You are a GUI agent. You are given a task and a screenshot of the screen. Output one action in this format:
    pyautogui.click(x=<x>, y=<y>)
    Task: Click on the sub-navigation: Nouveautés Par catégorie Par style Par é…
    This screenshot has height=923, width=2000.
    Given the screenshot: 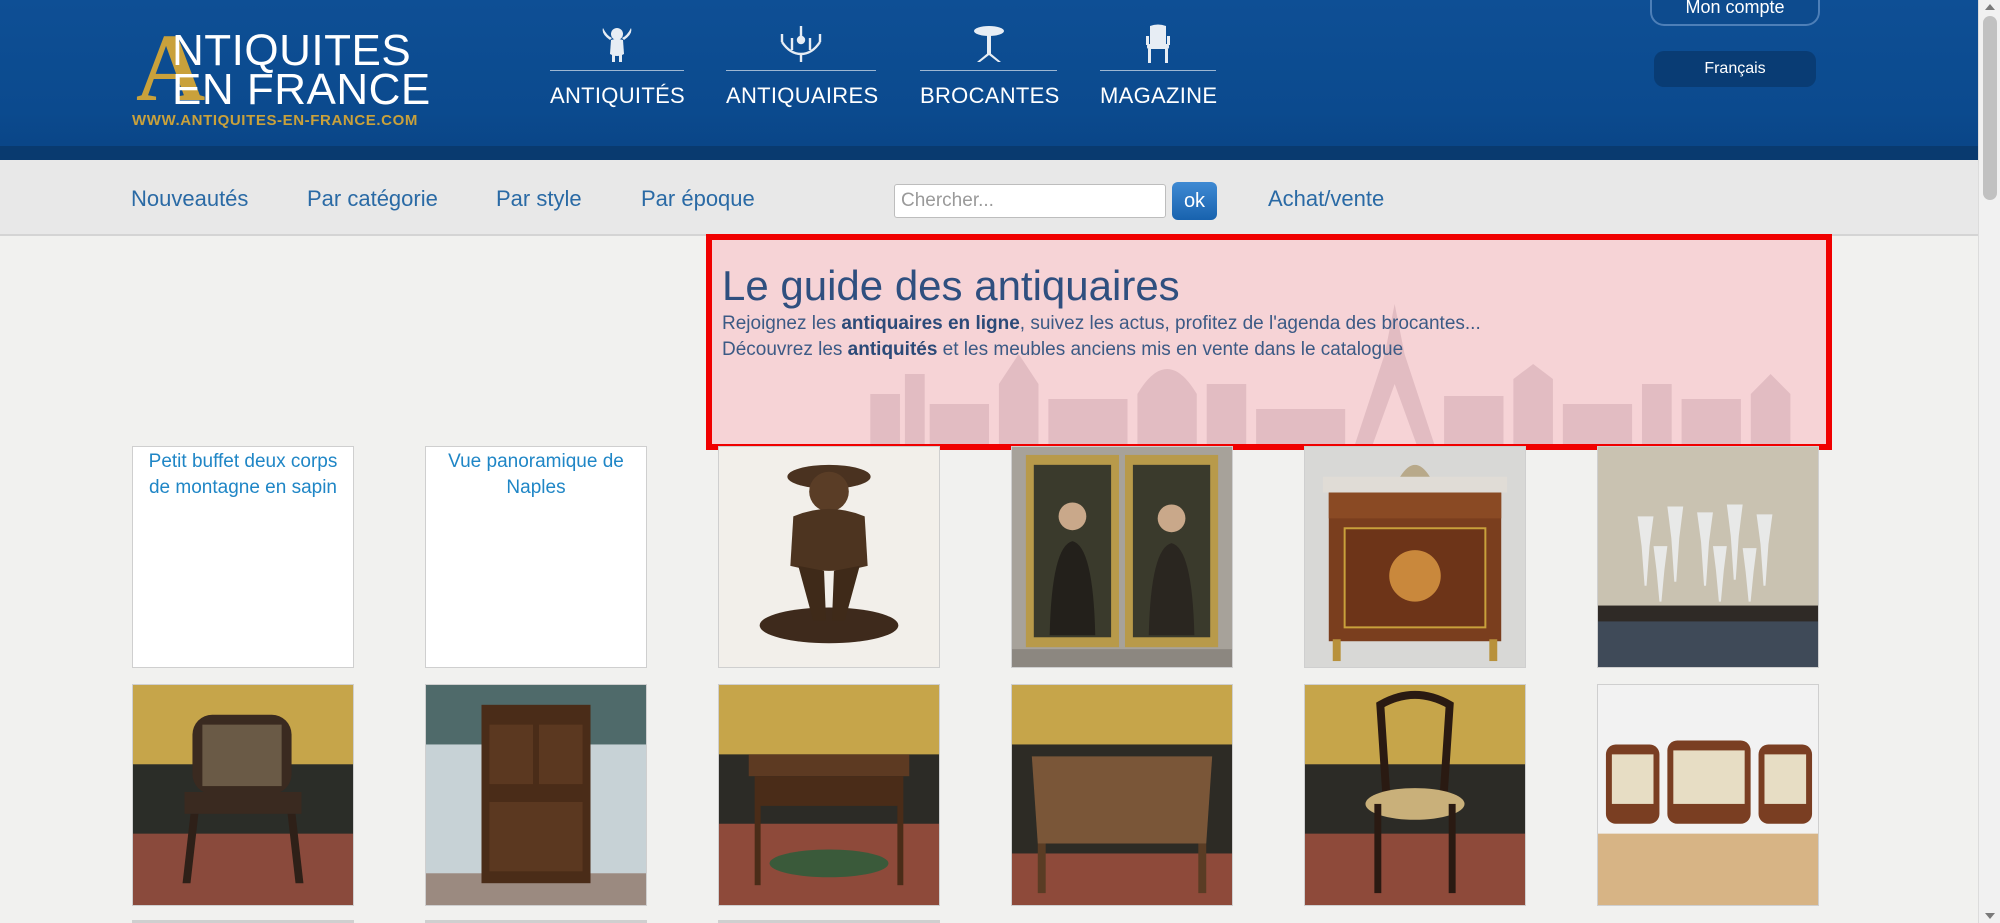 What is the action you would take?
    pyautogui.click(x=989, y=198)
    